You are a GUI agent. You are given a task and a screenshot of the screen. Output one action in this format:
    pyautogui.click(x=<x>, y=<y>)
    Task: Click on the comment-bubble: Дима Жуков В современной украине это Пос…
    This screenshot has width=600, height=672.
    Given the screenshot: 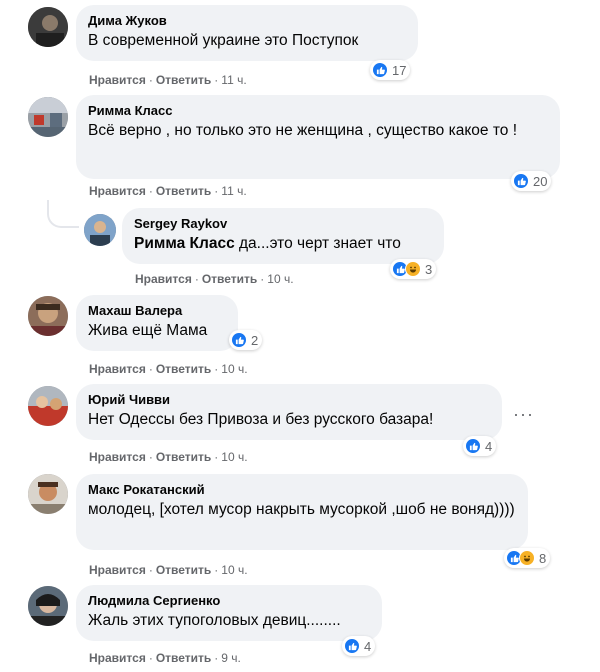 What is the action you would take?
    pyautogui.click(x=247, y=33)
    